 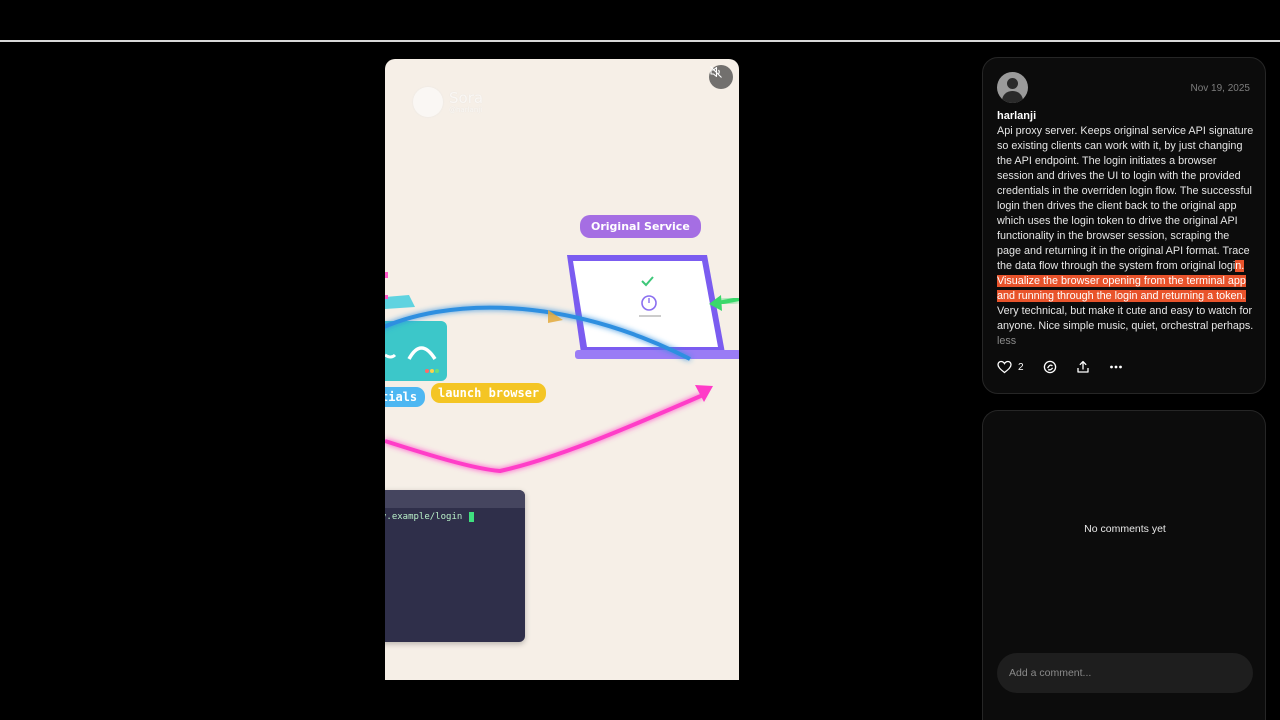 What do you see at coordinates (405, 397) in the screenshot?
I see `credentials-label: tials` at bounding box center [405, 397].